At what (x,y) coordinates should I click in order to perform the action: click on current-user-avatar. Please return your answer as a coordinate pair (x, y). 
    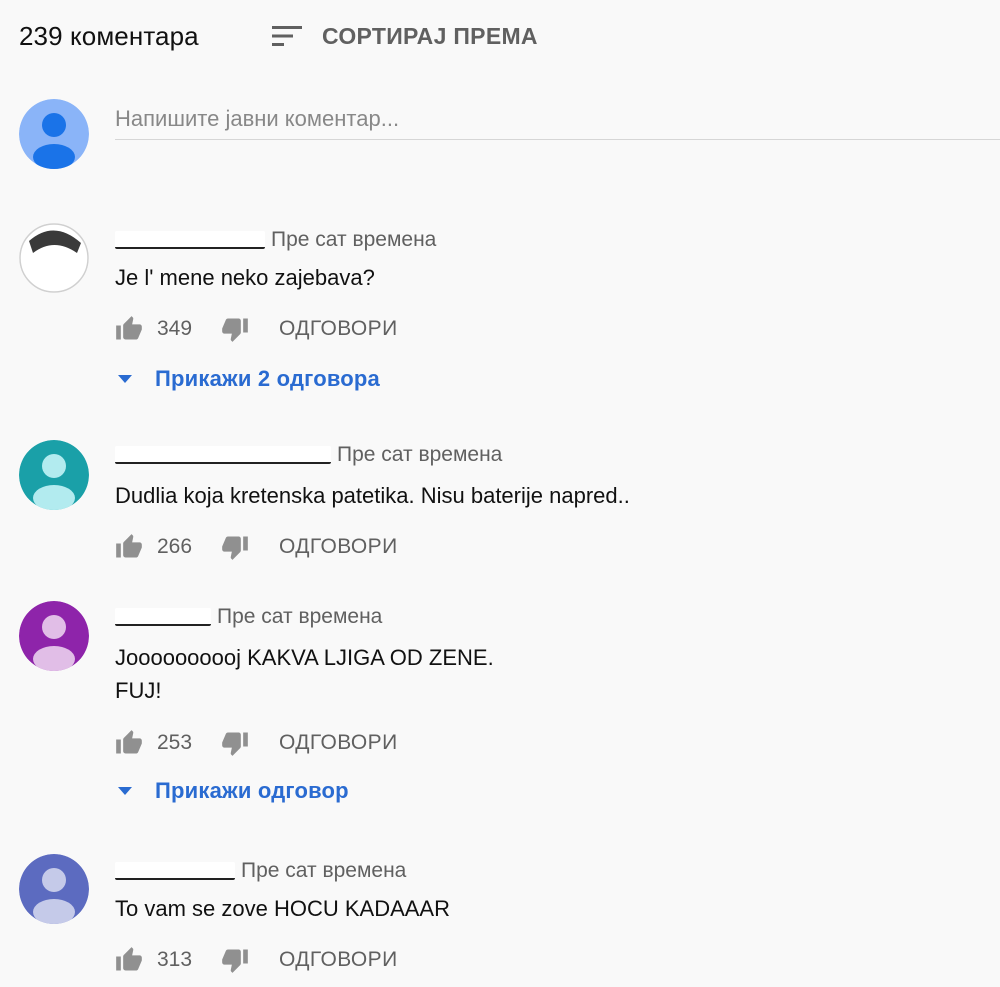
    Looking at the image, I should click on (54, 134).